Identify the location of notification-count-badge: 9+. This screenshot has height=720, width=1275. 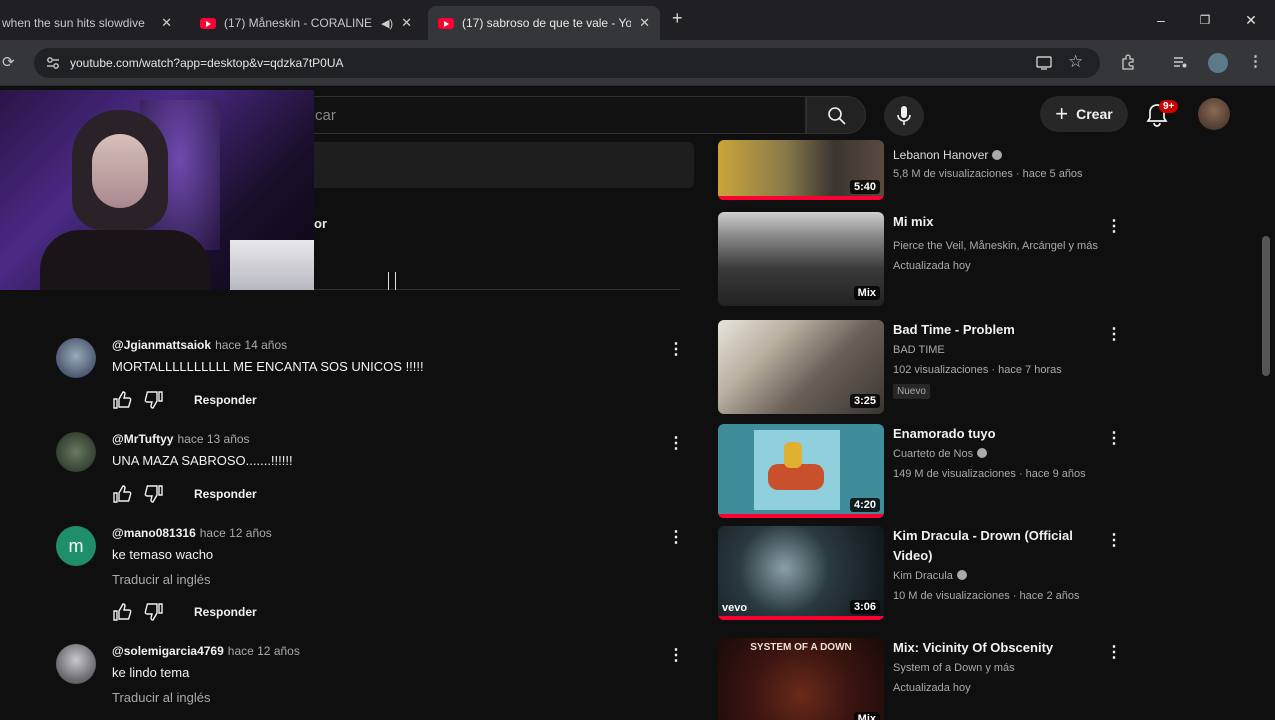
(1169, 106).